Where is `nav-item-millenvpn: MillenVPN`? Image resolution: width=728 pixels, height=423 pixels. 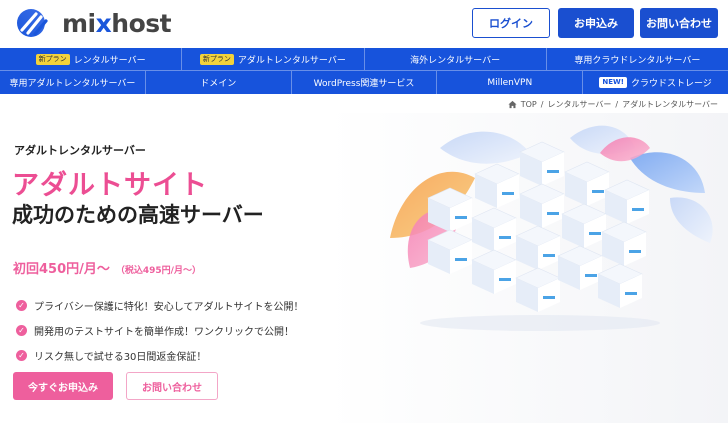 nav-item-millenvpn: MillenVPN is located at coordinates (510, 82).